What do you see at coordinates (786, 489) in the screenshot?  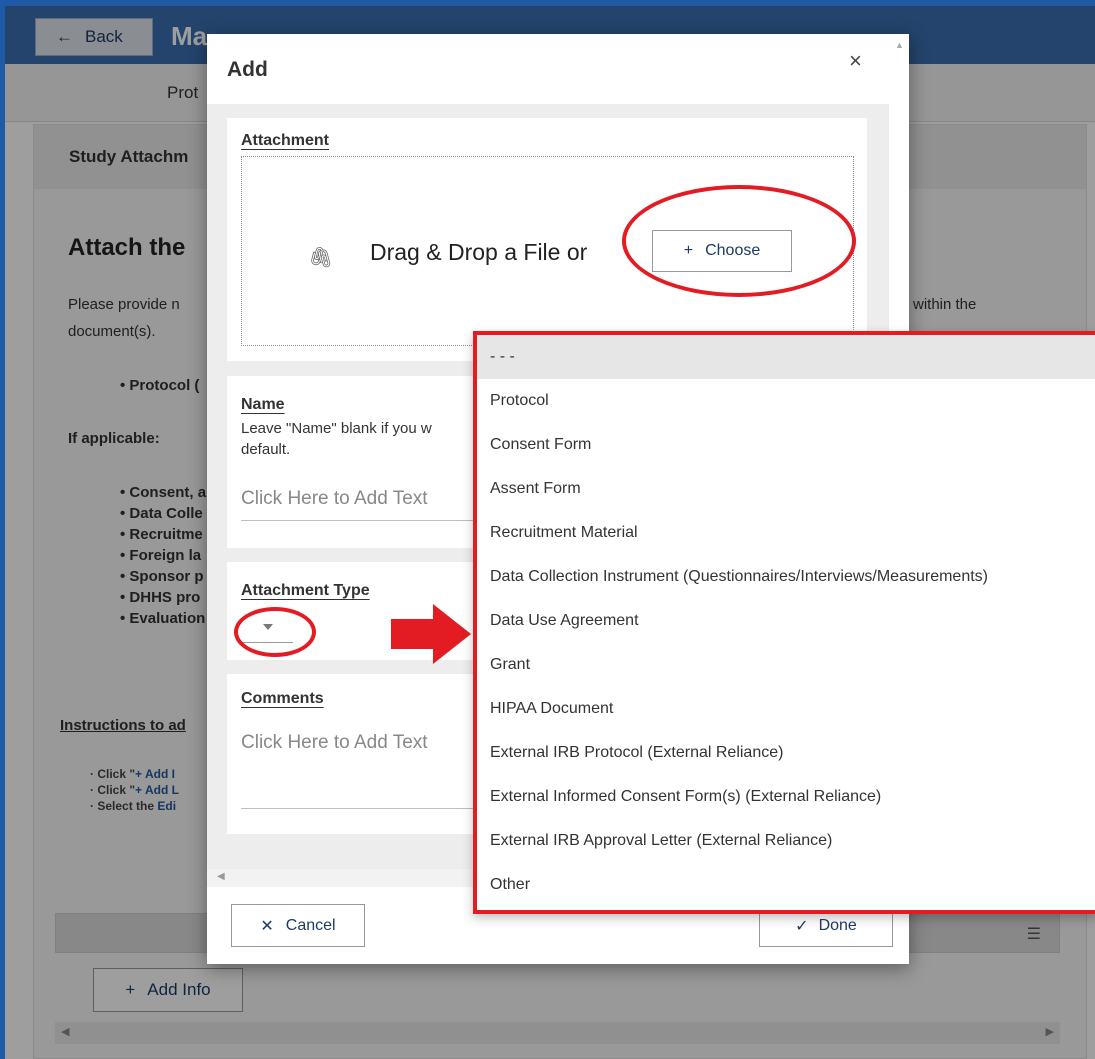 I see `dropdown-option: Assent Form` at bounding box center [786, 489].